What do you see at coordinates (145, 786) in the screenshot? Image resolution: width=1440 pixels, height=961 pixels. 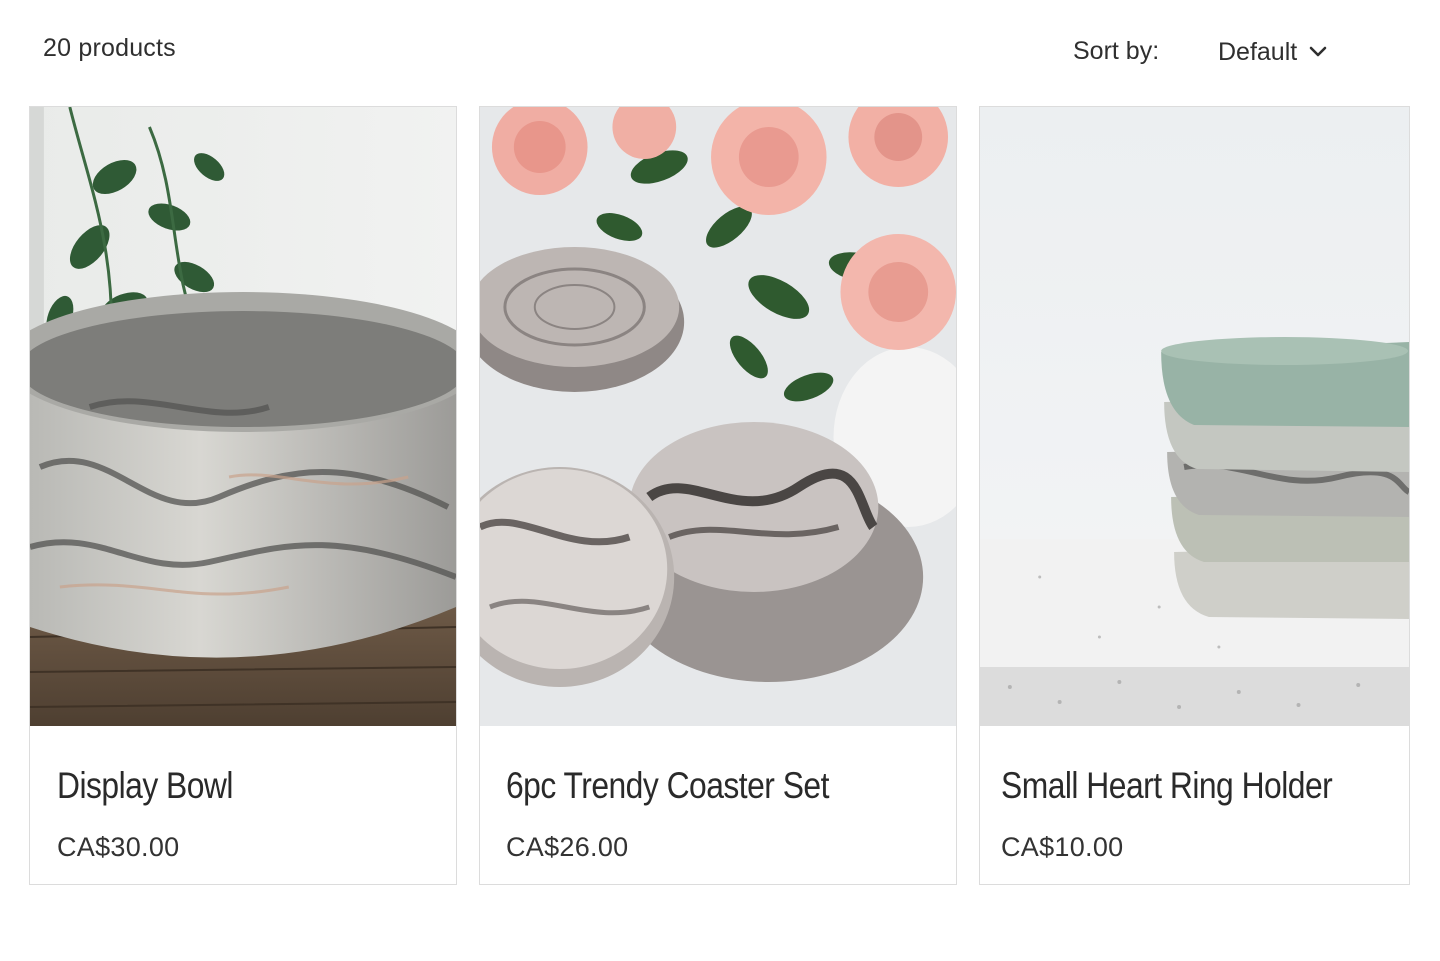 I see `product-title: Display Bowl` at bounding box center [145, 786].